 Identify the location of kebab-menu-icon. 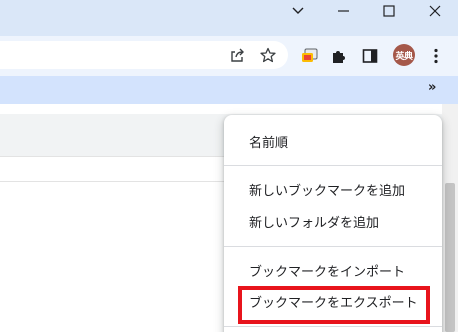
(436, 56).